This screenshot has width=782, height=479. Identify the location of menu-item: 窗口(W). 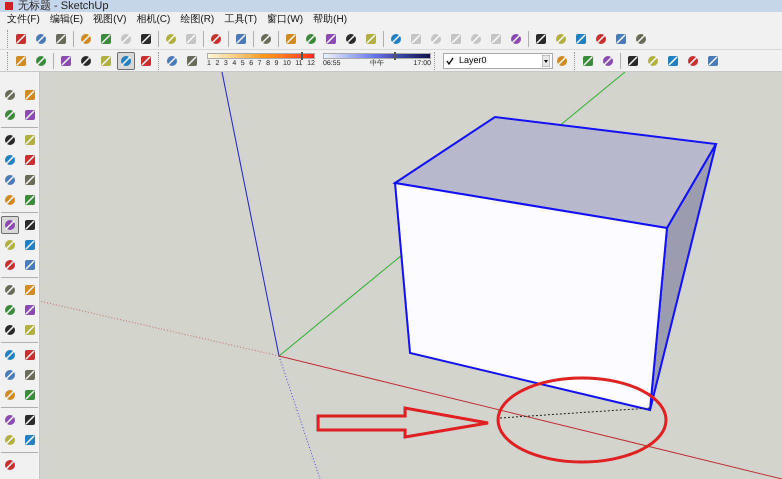
(285, 20).